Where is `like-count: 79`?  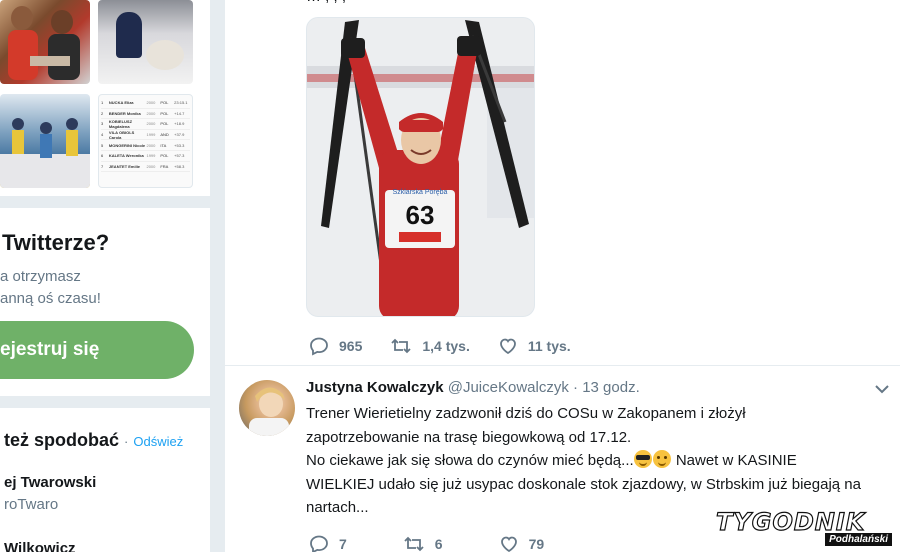 like-count: 79 is located at coordinates (536, 544).